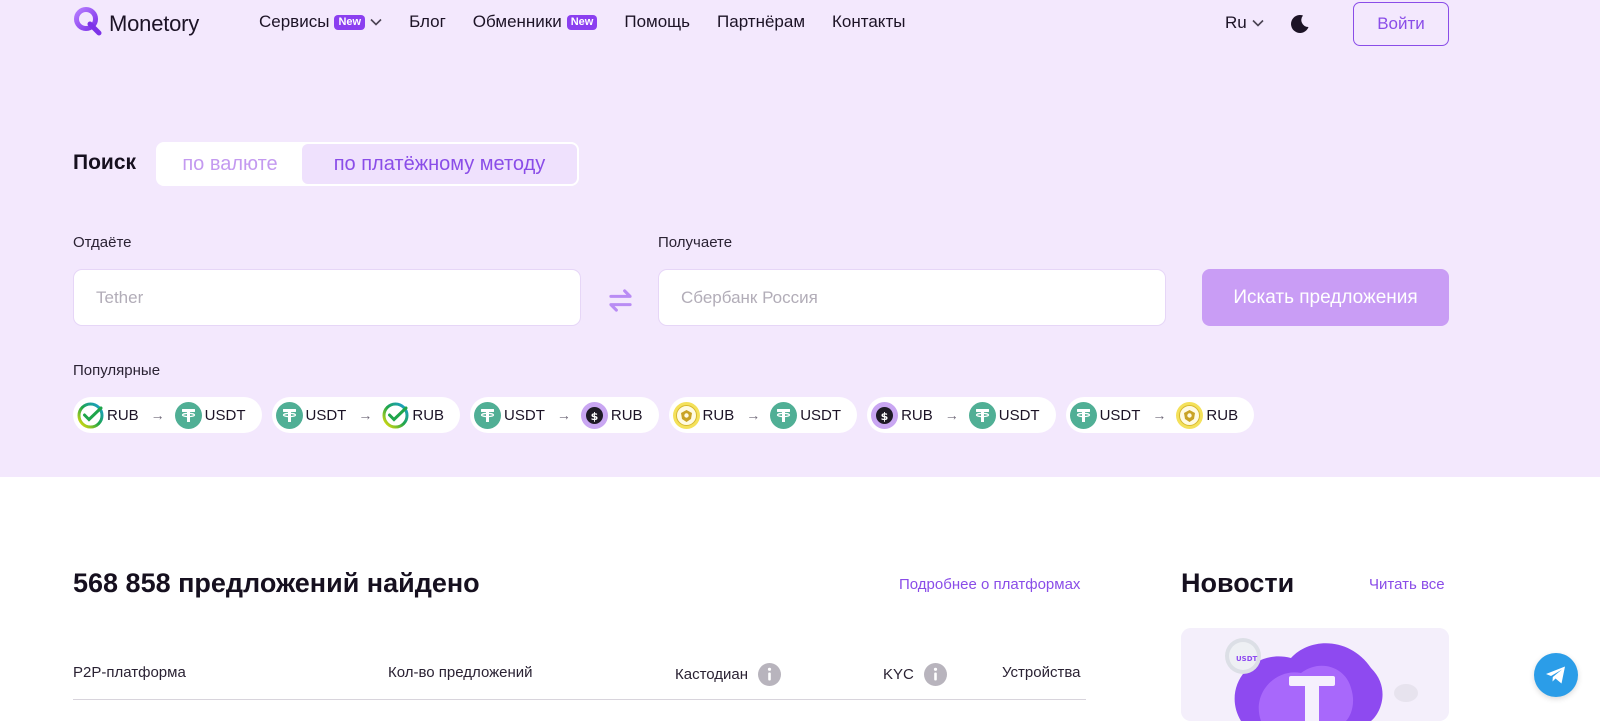 The height and width of the screenshot is (721, 1600). I want to click on news-card: USDT, so click(1315, 674).